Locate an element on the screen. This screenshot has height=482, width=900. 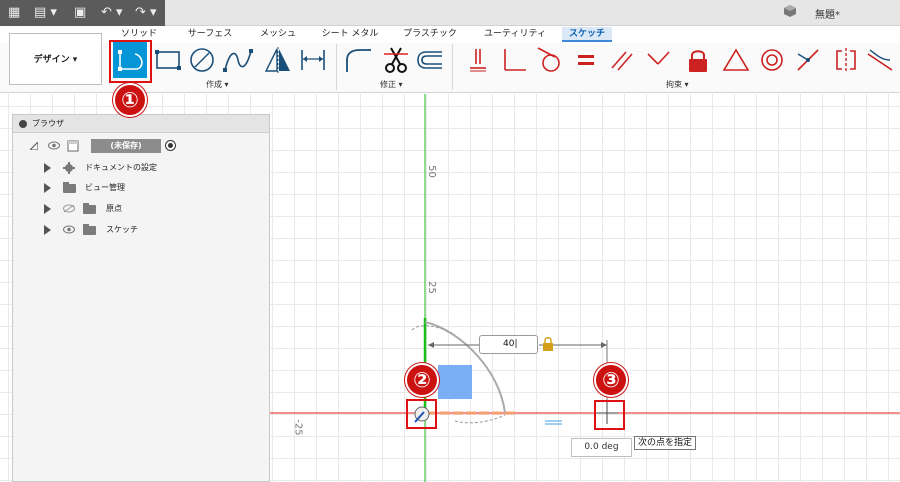
browser-item-label: ビュー管理 is located at coordinates (105, 187).